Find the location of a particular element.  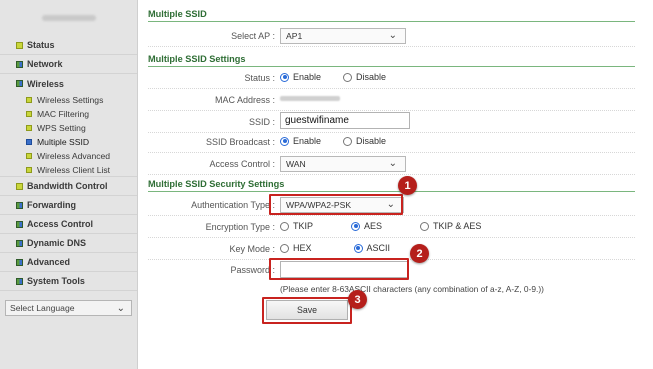

ddns-icon is located at coordinates (19, 243).